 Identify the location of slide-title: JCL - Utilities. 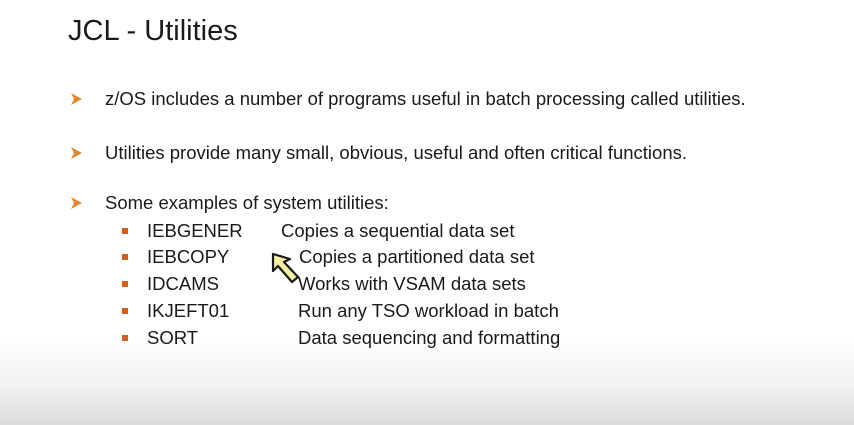
(153, 31).